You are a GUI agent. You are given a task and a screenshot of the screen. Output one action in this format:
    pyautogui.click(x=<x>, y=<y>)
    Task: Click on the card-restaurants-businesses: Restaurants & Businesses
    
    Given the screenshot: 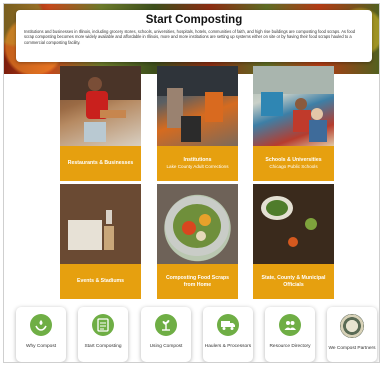 What is the action you would take?
    pyautogui.click(x=100, y=123)
    